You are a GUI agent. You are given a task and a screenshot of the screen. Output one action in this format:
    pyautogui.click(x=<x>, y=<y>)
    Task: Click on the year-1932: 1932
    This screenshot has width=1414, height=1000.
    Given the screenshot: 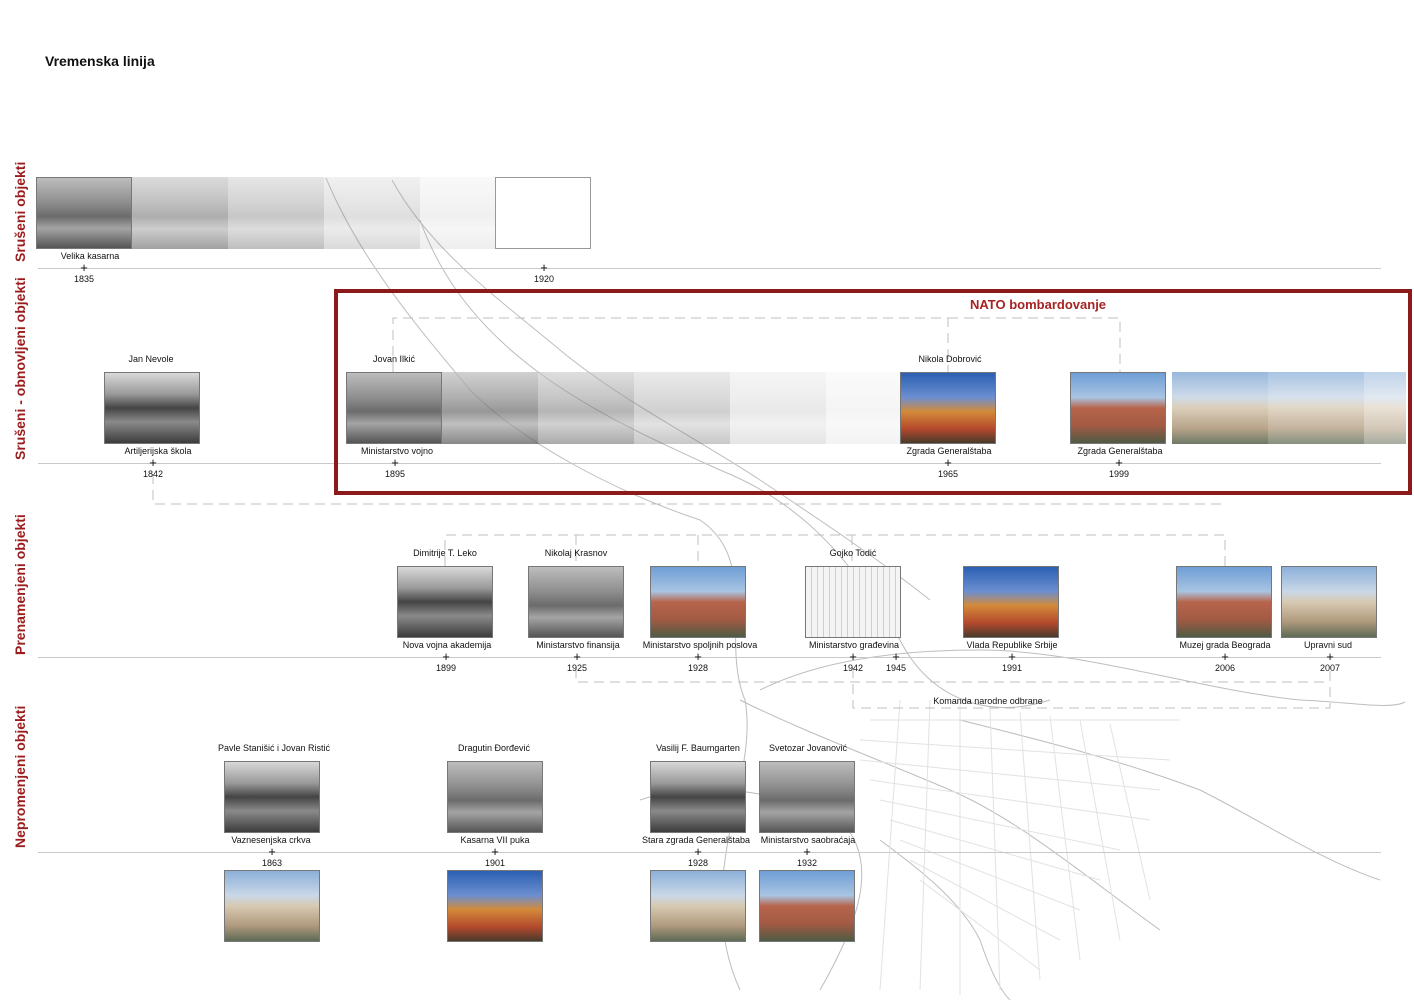 What is the action you would take?
    pyautogui.click(x=807, y=863)
    